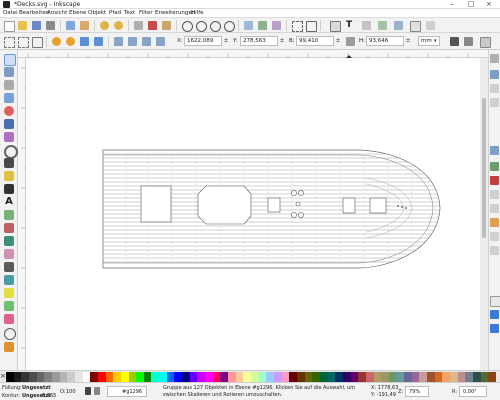 The image size is (500, 400). What do you see at coordinates (473, 391) in the screenshot?
I see `rotation-field: 0,00°` at bounding box center [473, 391].